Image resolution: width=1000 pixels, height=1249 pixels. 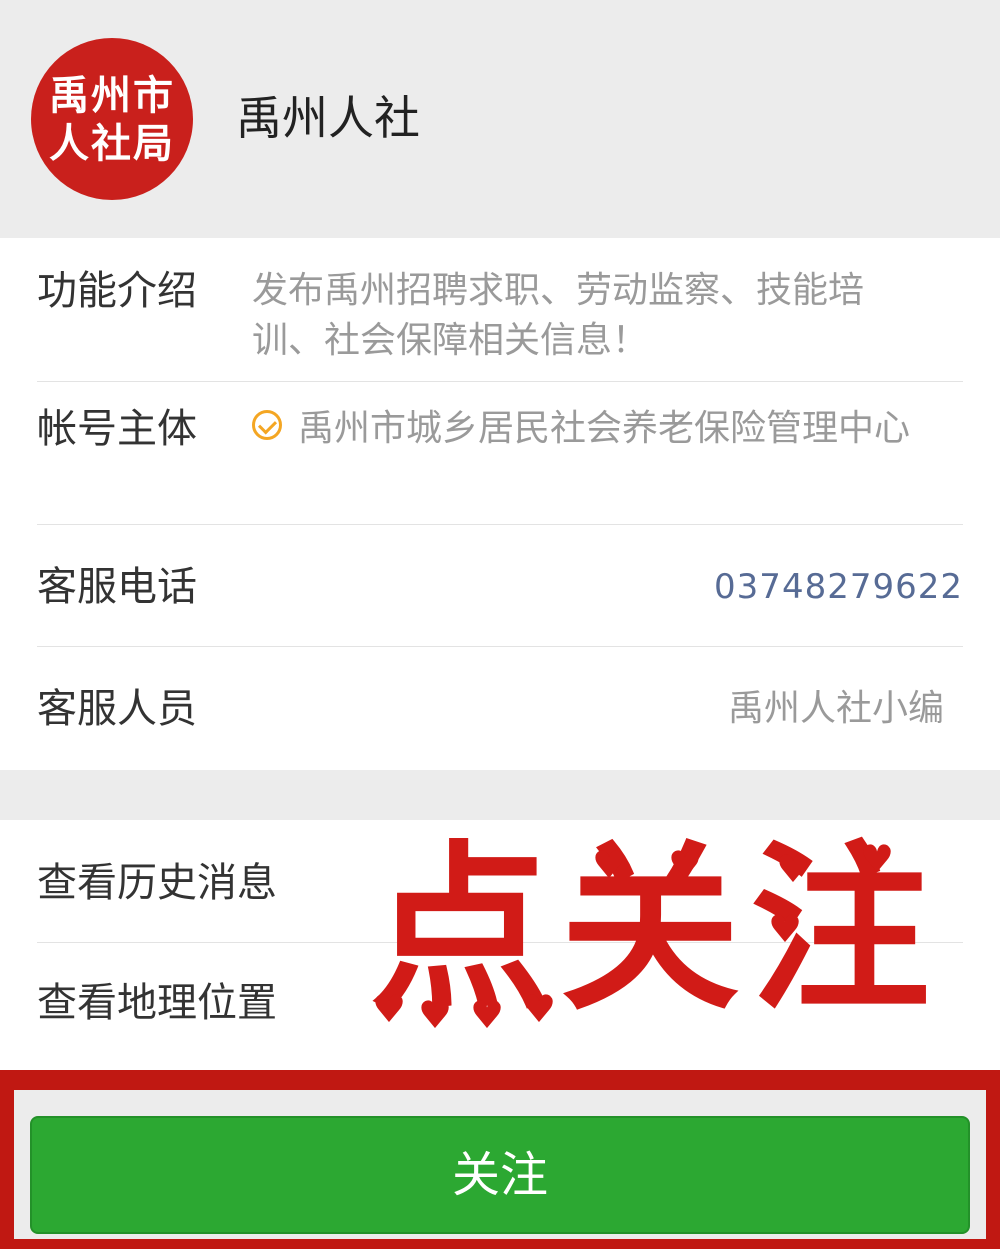 What do you see at coordinates (608, 429) in the screenshot?
I see `entity-name: 禹州市城乡居民社会养老保险管理中心` at bounding box center [608, 429].